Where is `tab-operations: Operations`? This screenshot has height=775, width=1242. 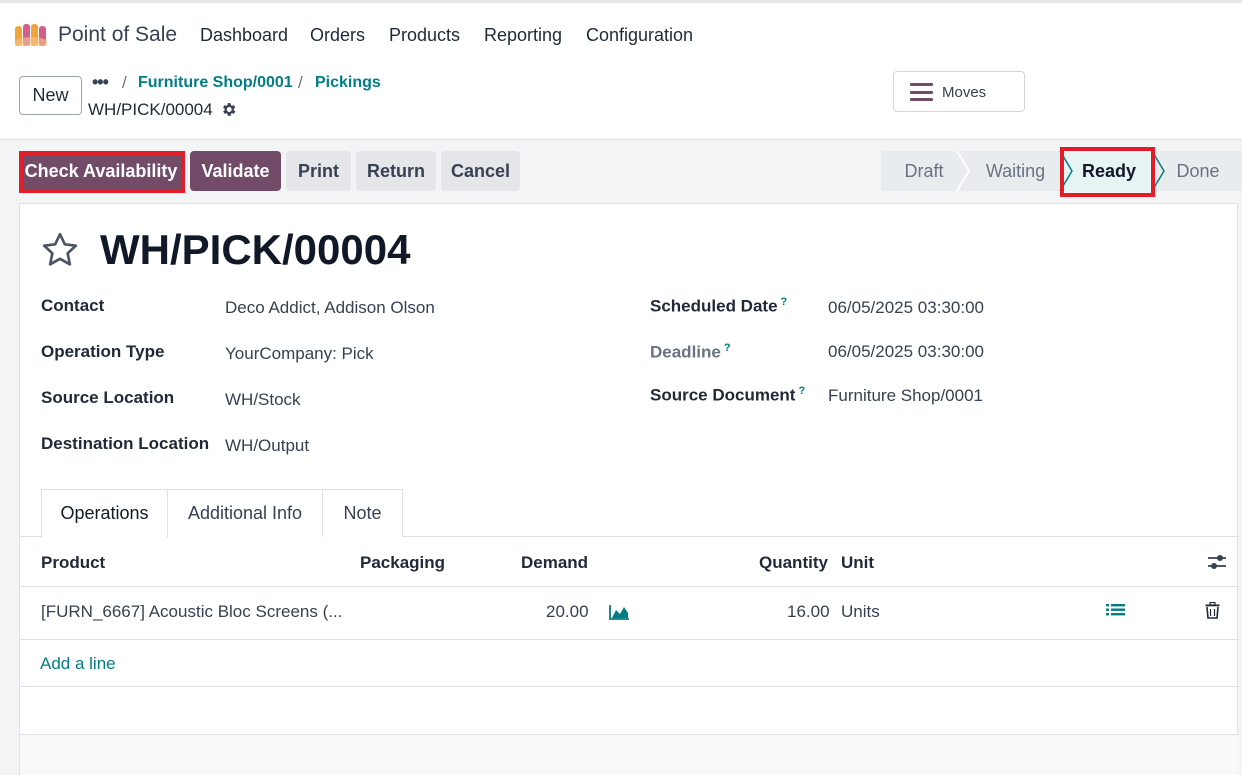
tab-operations: Operations is located at coordinates (104, 513).